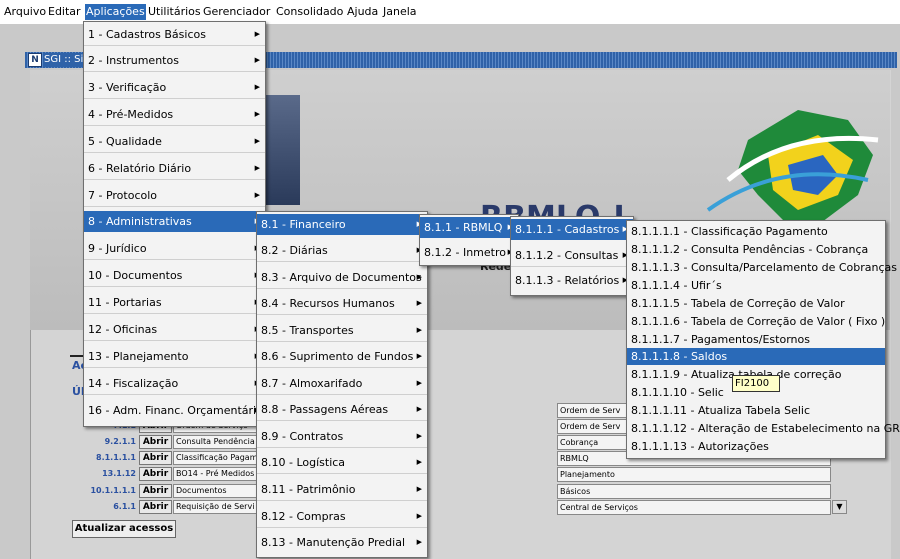 The image size is (900, 559). Describe the element at coordinates (342, 517) in the screenshot. I see `menu-item: 8.12 - Compras ▶` at that location.